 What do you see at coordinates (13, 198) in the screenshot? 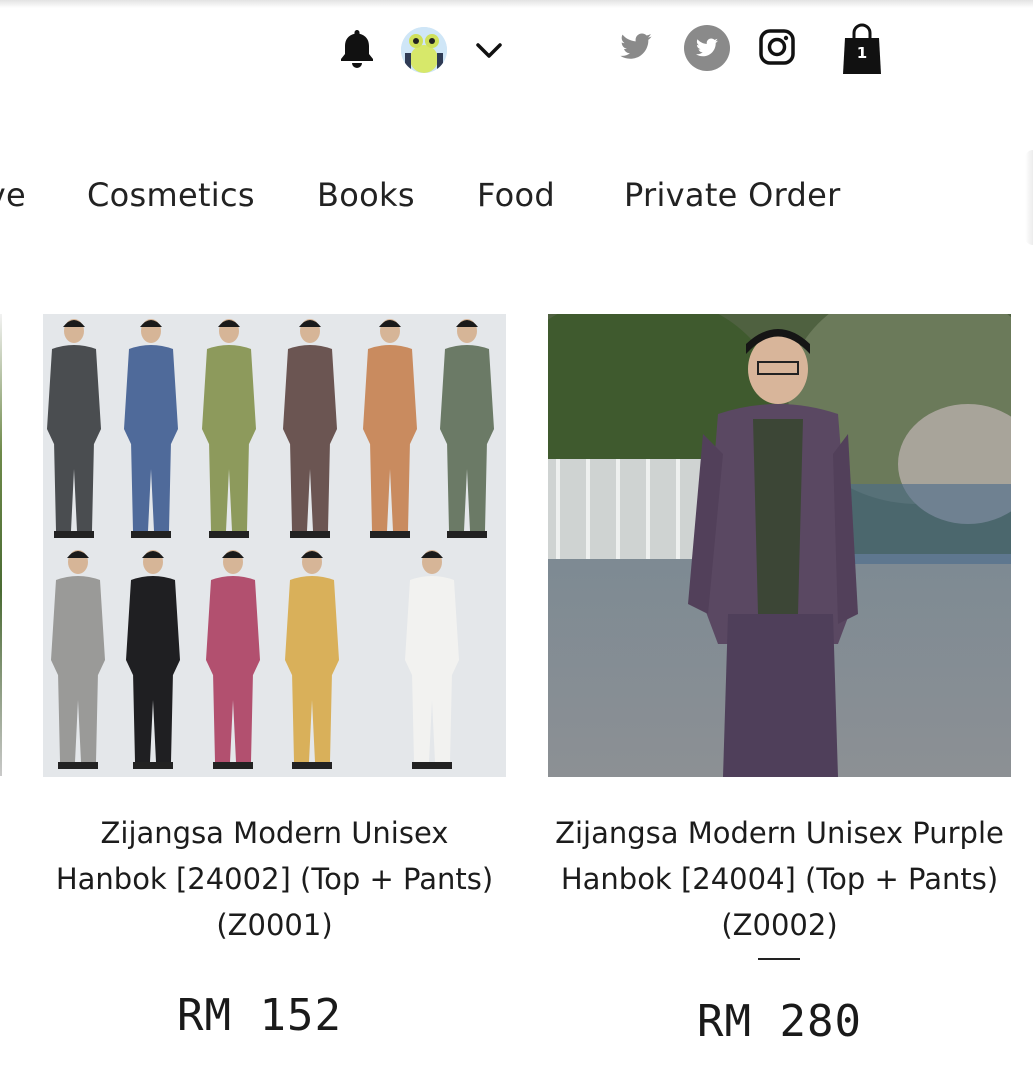
I see `nav-item-partial: ve` at bounding box center [13, 198].